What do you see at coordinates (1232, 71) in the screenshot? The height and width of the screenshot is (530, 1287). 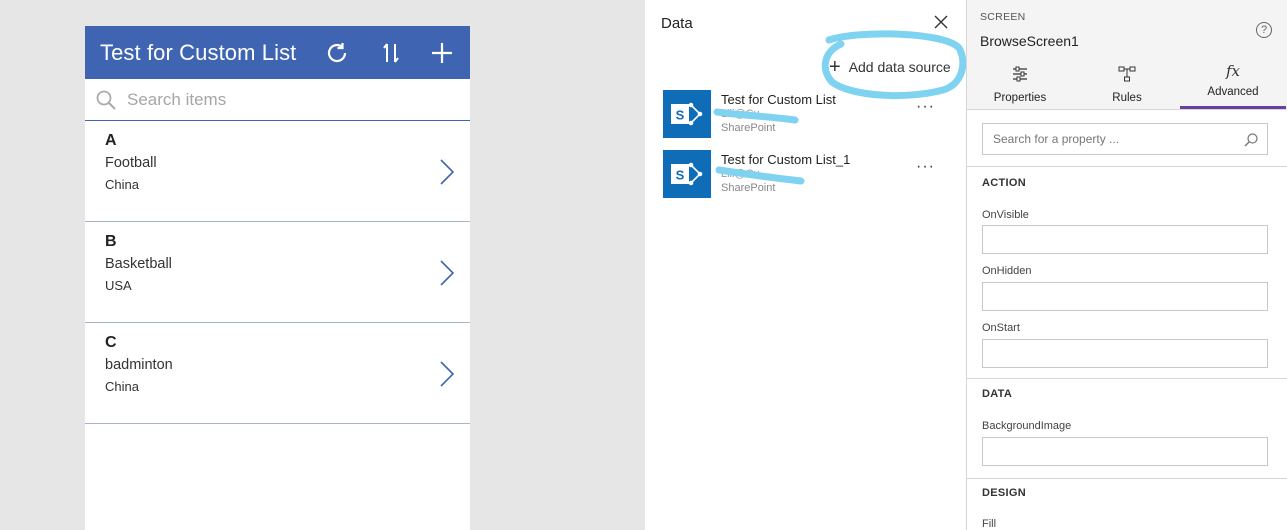 I see `fx-icon: fx` at bounding box center [1232, 71].